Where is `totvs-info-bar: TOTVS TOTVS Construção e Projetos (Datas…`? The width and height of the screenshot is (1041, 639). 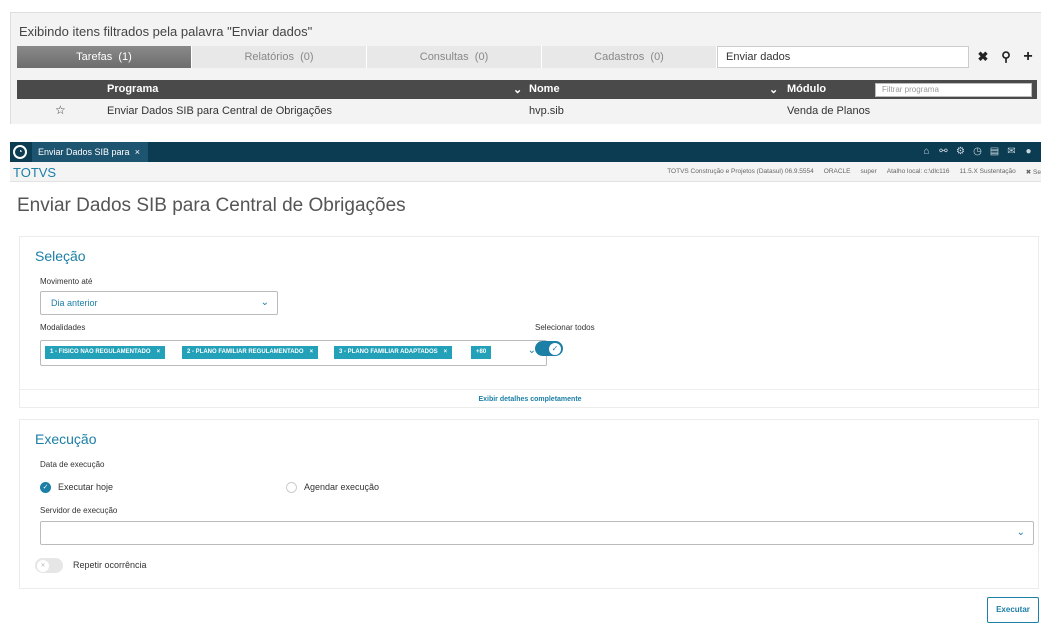 totvs-info-bar: TOTVS TOTVS Construção e Projetos (Datas… is located at coordinates (525, 172).